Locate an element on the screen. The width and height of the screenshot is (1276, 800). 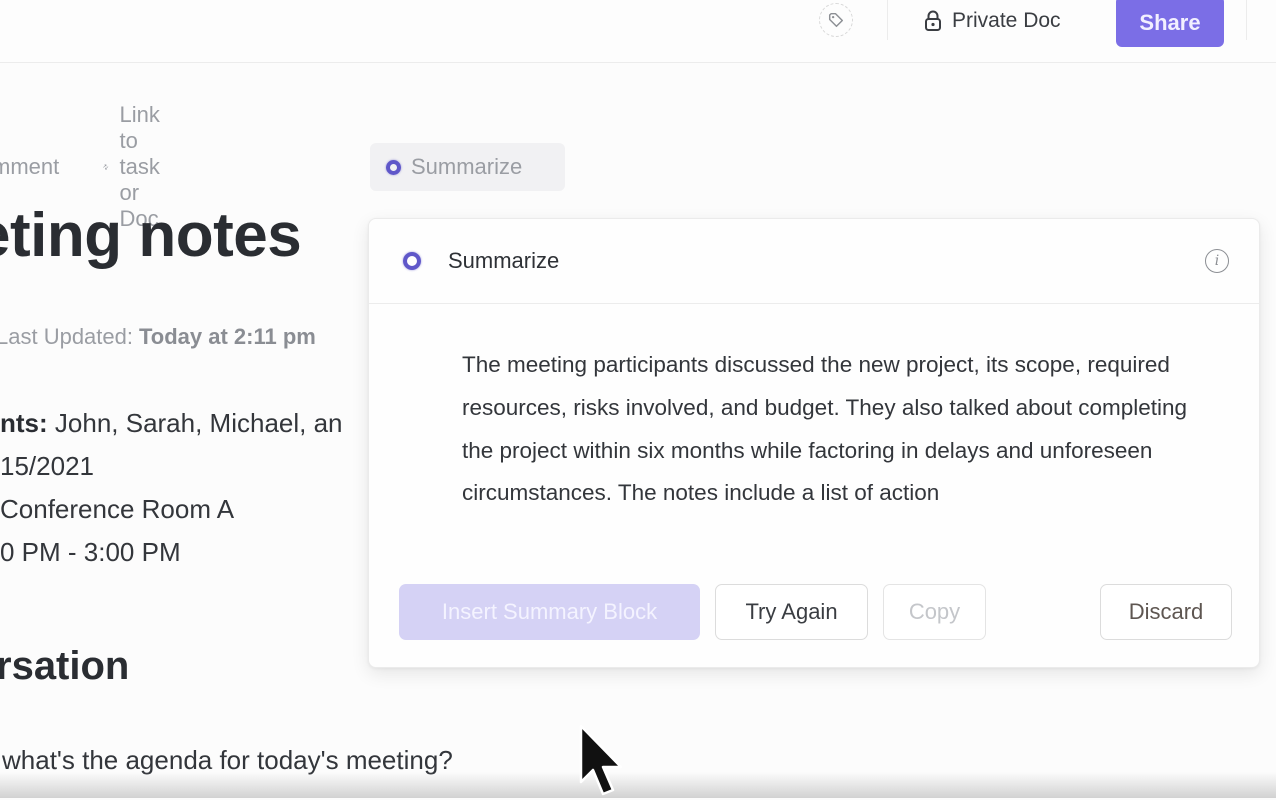
bottom-fade is located at coordinates (638, 785).